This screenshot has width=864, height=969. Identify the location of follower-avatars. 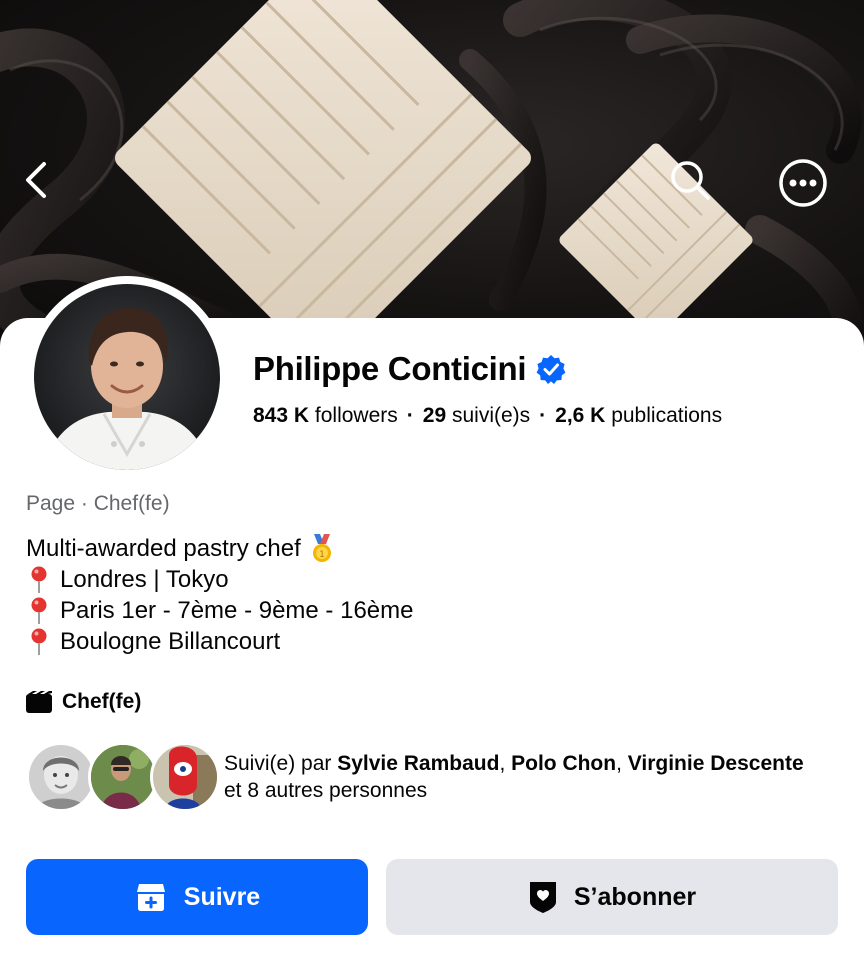
(123, 777).